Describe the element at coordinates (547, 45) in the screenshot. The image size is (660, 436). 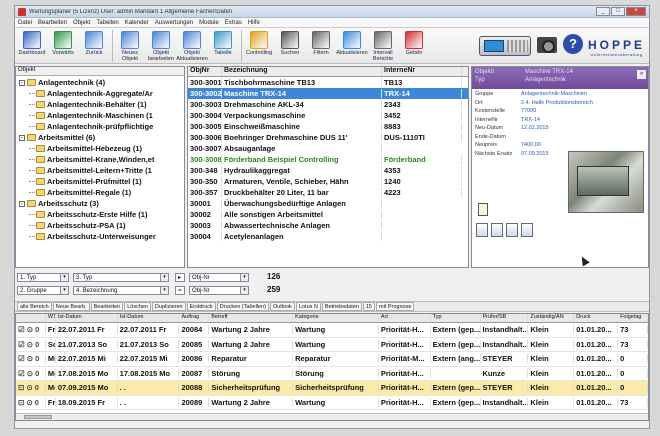
I see `camera-icon` at that location.